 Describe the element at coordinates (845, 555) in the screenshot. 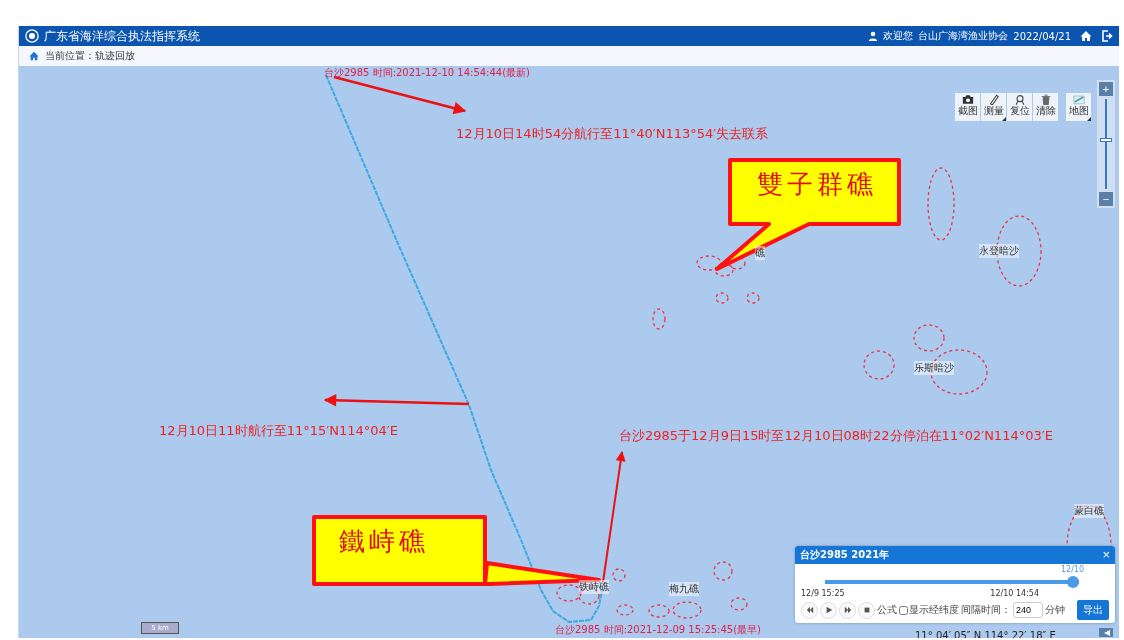

I see `panel-title: 台沙2985 2021年` at that location.